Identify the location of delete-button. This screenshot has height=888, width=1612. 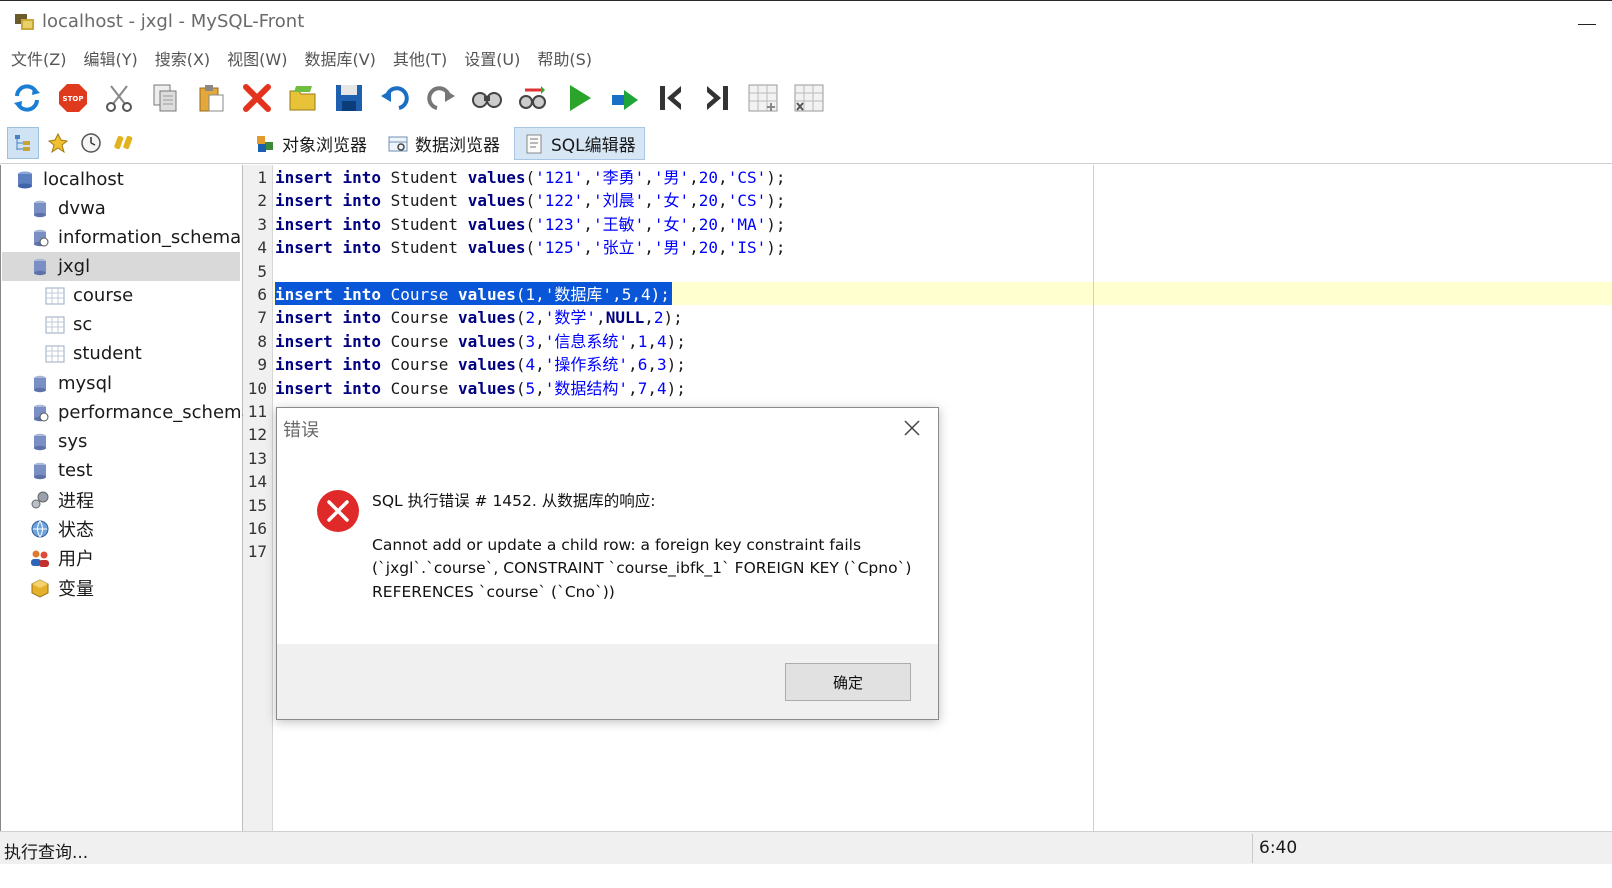
(257, 98).